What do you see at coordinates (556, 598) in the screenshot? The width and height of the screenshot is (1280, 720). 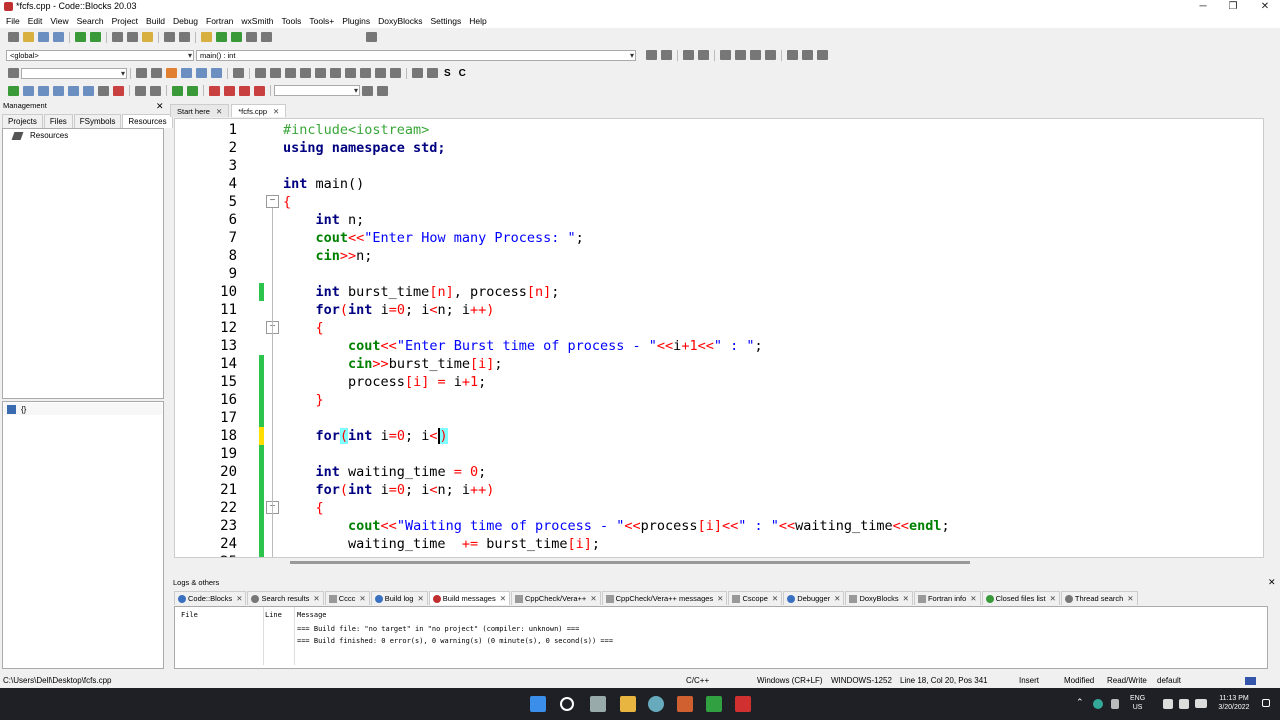 I see `log-tab-cppcheck: CppCheck/Vera++ ✕` at bounding box center [556, 598].